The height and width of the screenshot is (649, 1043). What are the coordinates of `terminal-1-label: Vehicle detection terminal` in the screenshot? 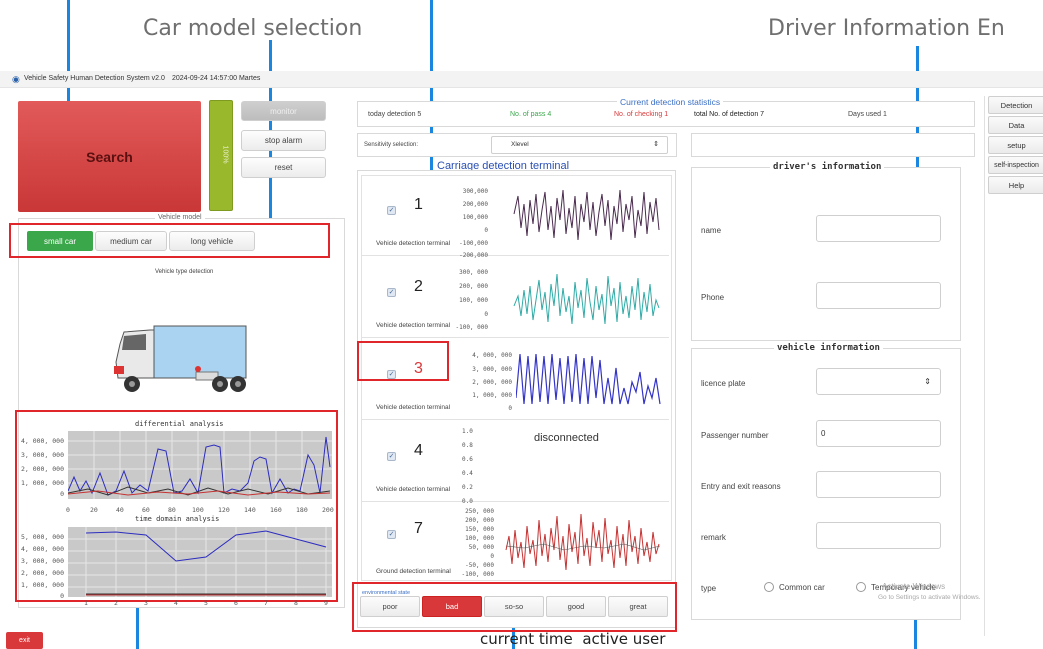 It's located at (413, 243).